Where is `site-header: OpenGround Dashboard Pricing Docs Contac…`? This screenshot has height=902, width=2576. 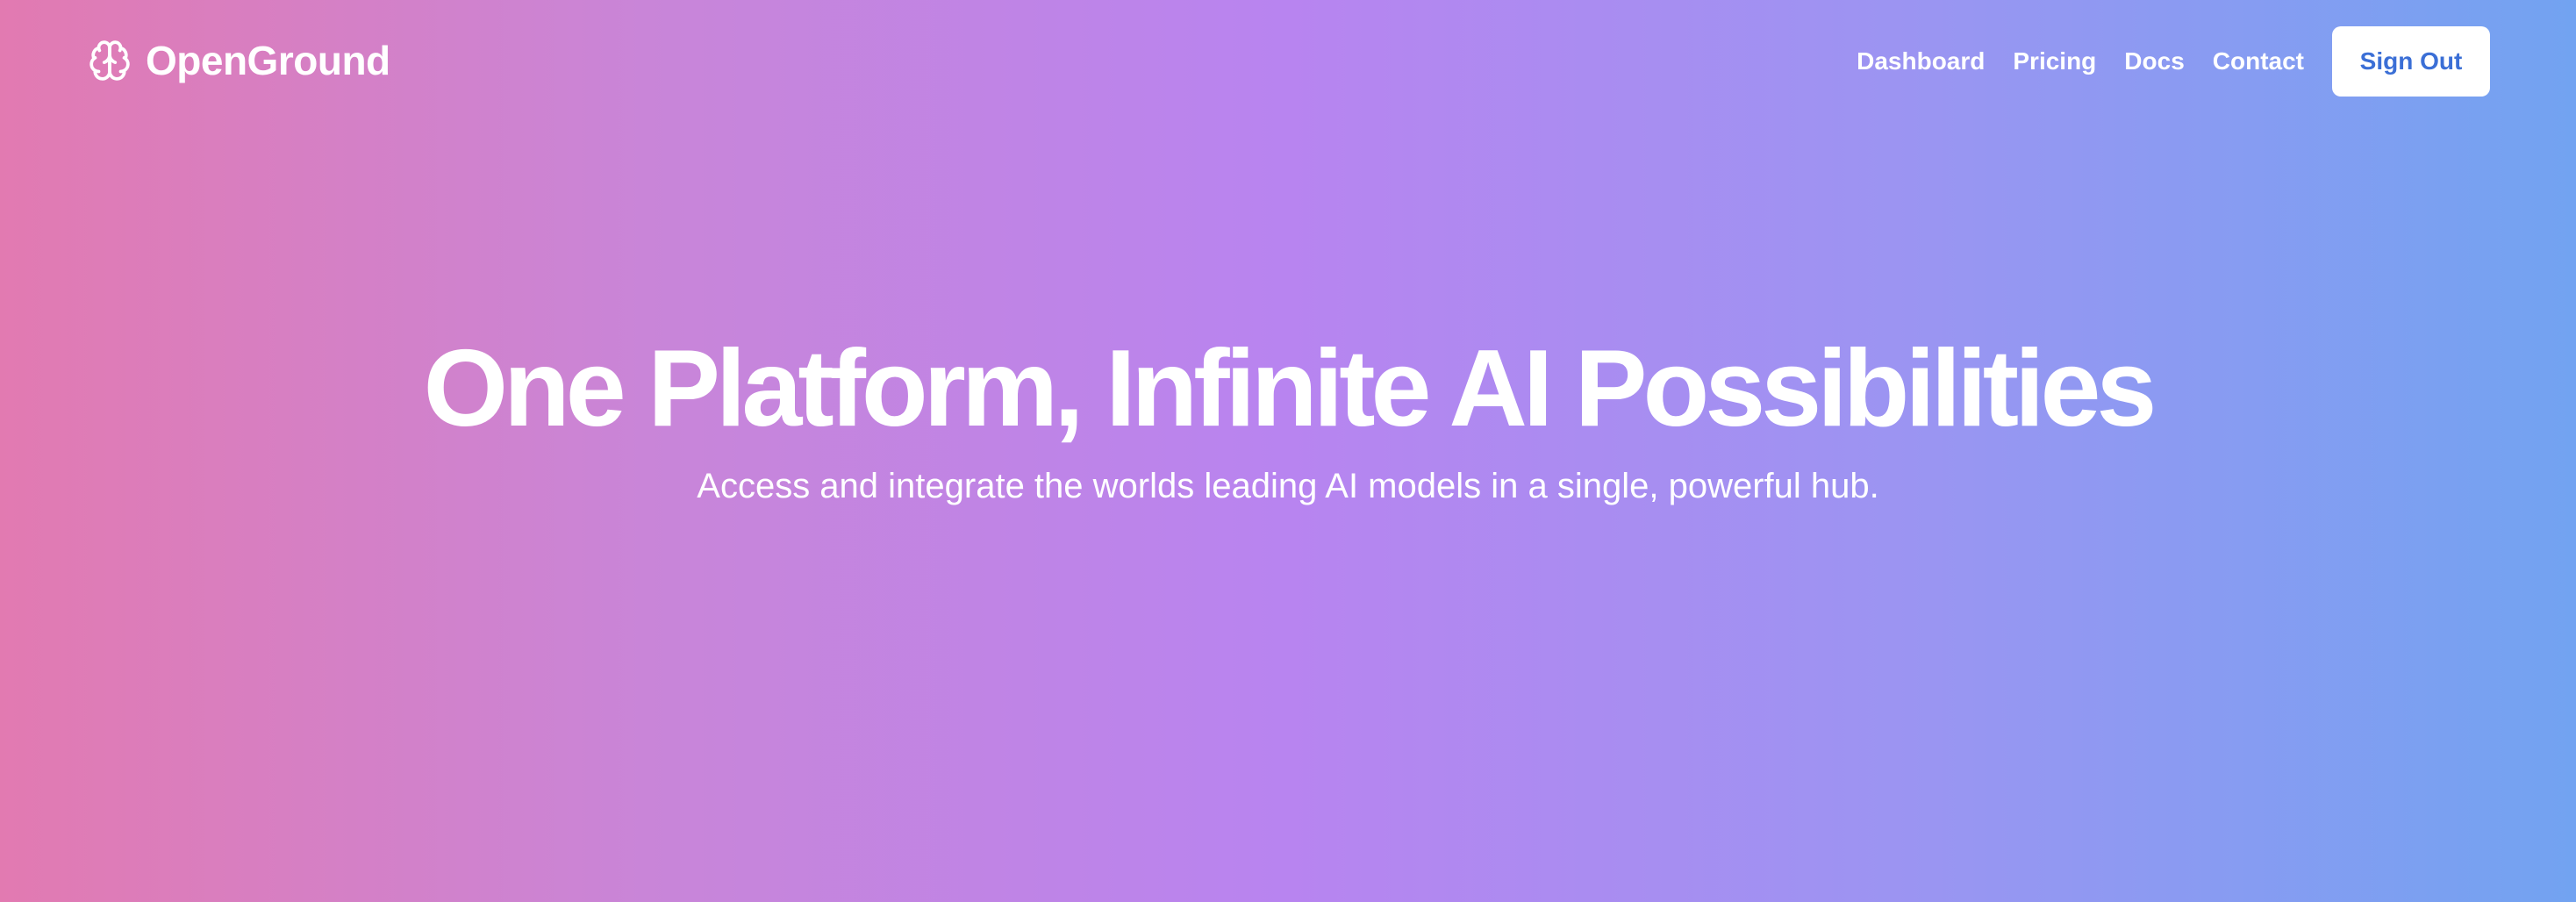 site-header: OpenGround Dashboard Pricing Docs Contac… is located at coordinates (1288, 61).